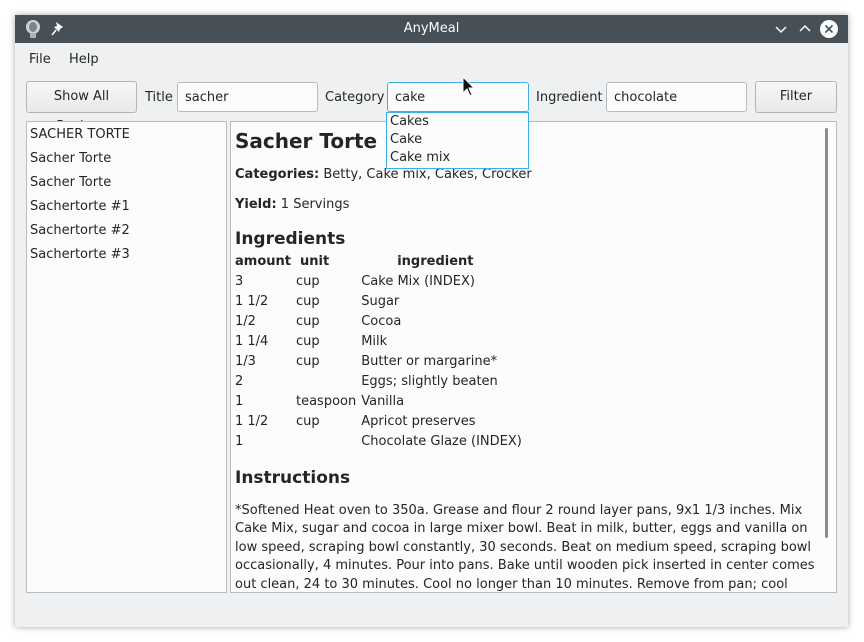 This screenshot has height=642, width=864. I want to click on window-title: AnyMeal, so click(431, 28).